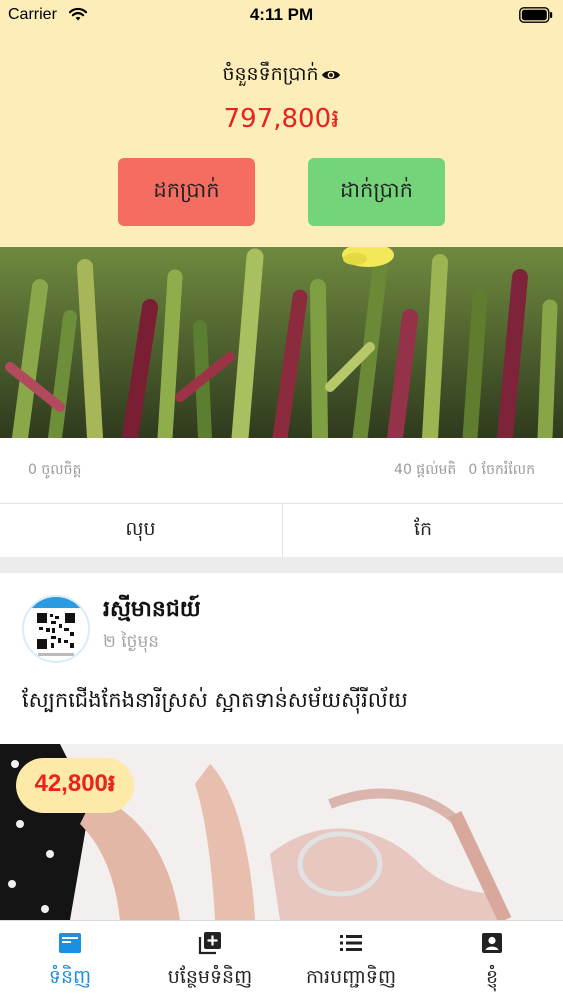 The width and height of the screenshot is (563, 1000). What do you see at coordinates (492, 943) in the screenshot?
I see `profile-icon` at bounding box center [492, 943].